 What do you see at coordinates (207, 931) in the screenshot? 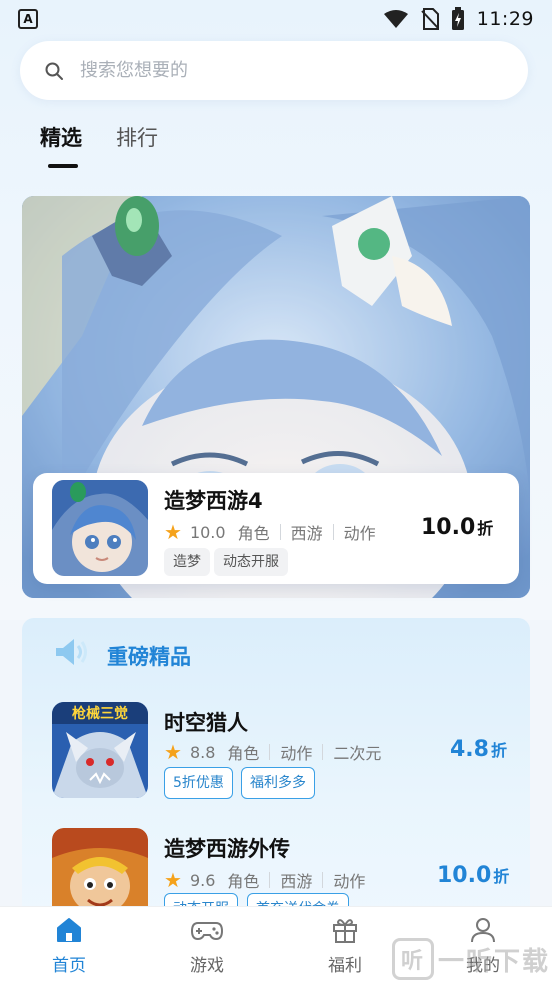
I see `gamepad-icon` at bounding box center [207, 931].